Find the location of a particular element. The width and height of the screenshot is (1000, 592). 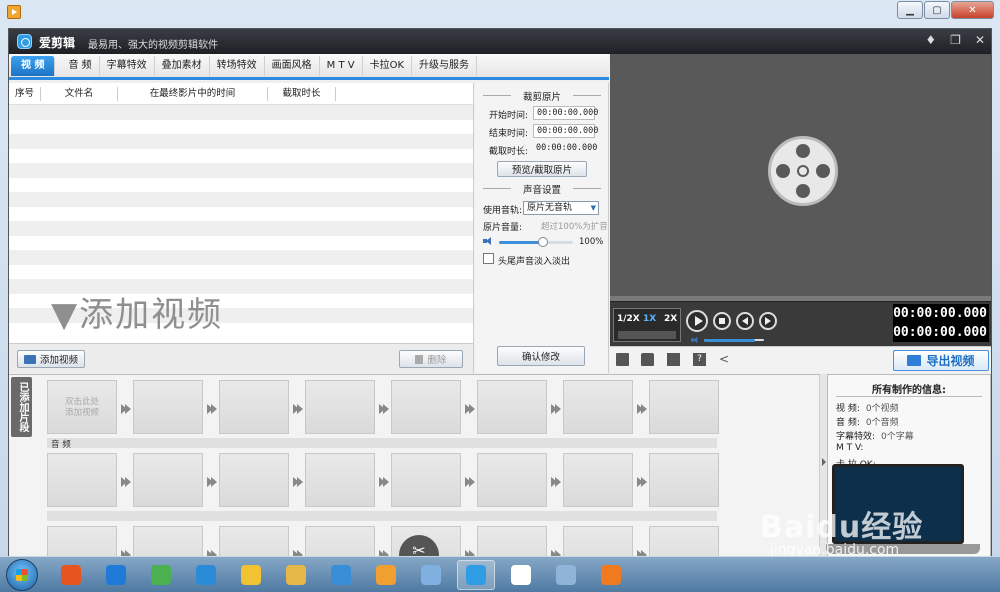

tab-karaoke: 卡拉OK is located at coordinates (388, 65).